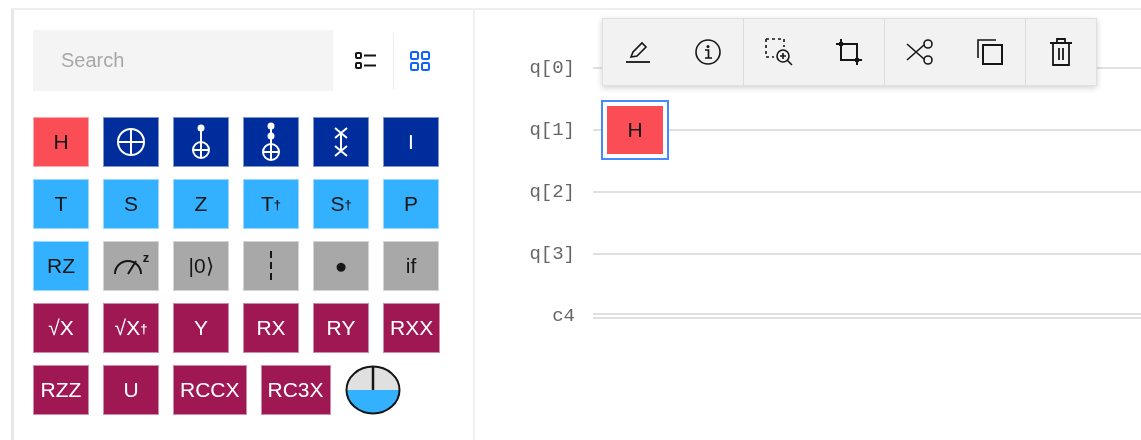  I want to click on crop-icon, so click(849, 52).